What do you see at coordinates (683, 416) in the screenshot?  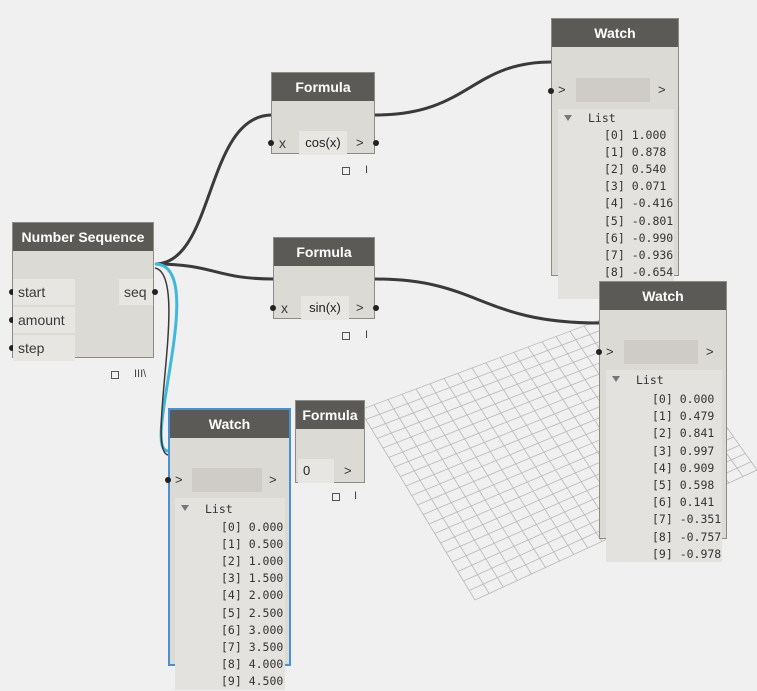 I see `list-item: [1] 0.479` at bounding box center [683, 416].